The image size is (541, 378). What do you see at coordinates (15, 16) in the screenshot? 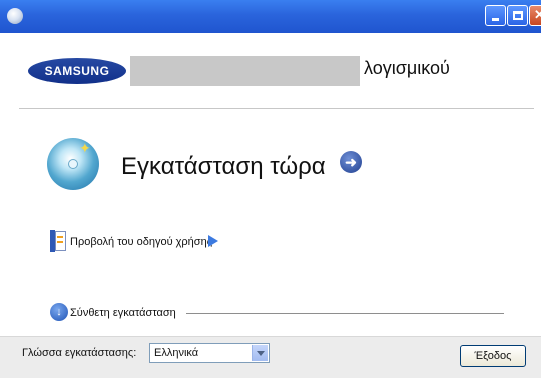
I see `setup-cd-icon` at bounding box center [15, 16].